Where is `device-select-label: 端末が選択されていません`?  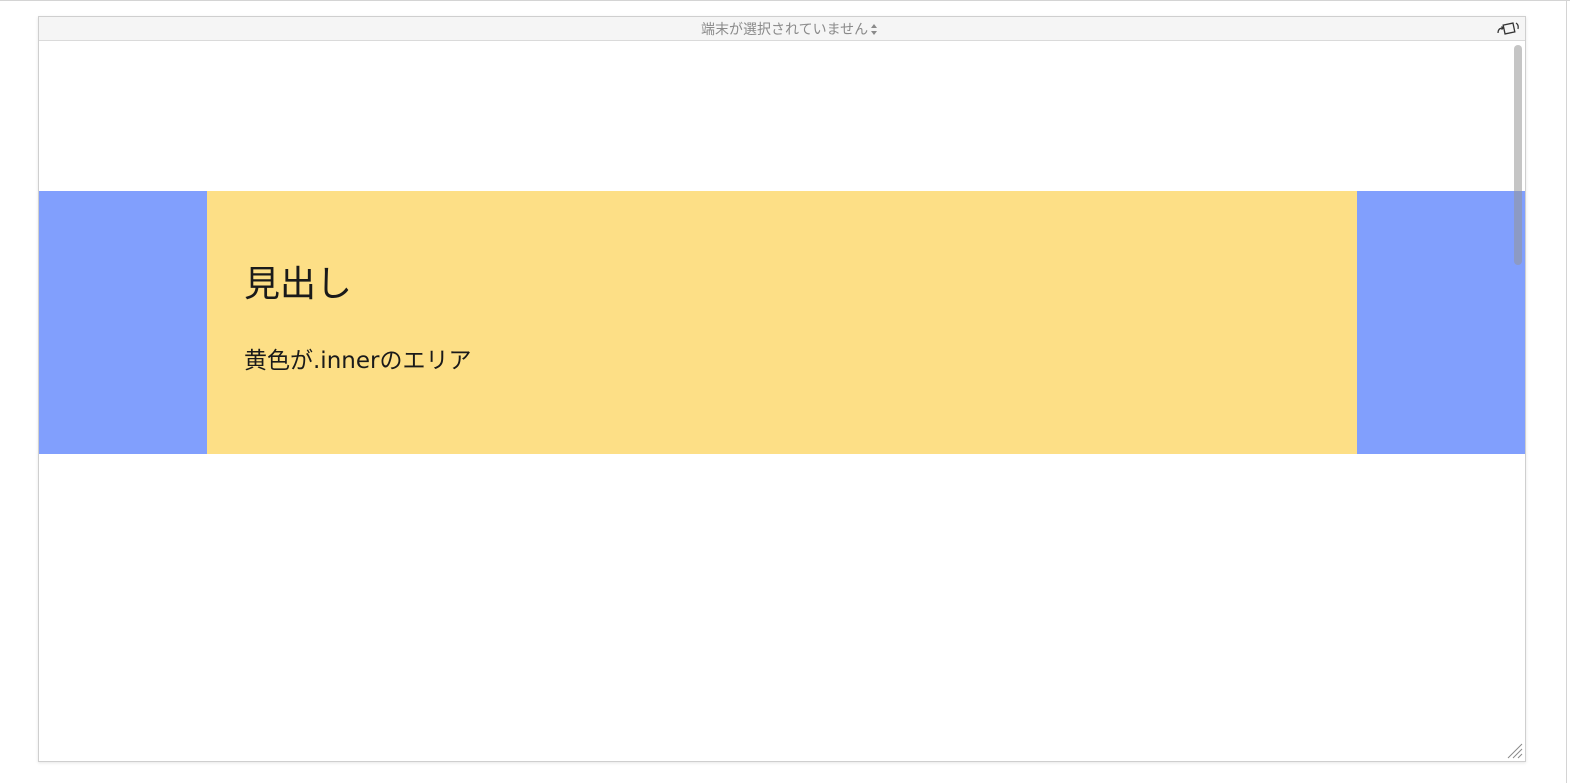
device-select-label: 端末が選択されていません is located at coordinates (785, 30).